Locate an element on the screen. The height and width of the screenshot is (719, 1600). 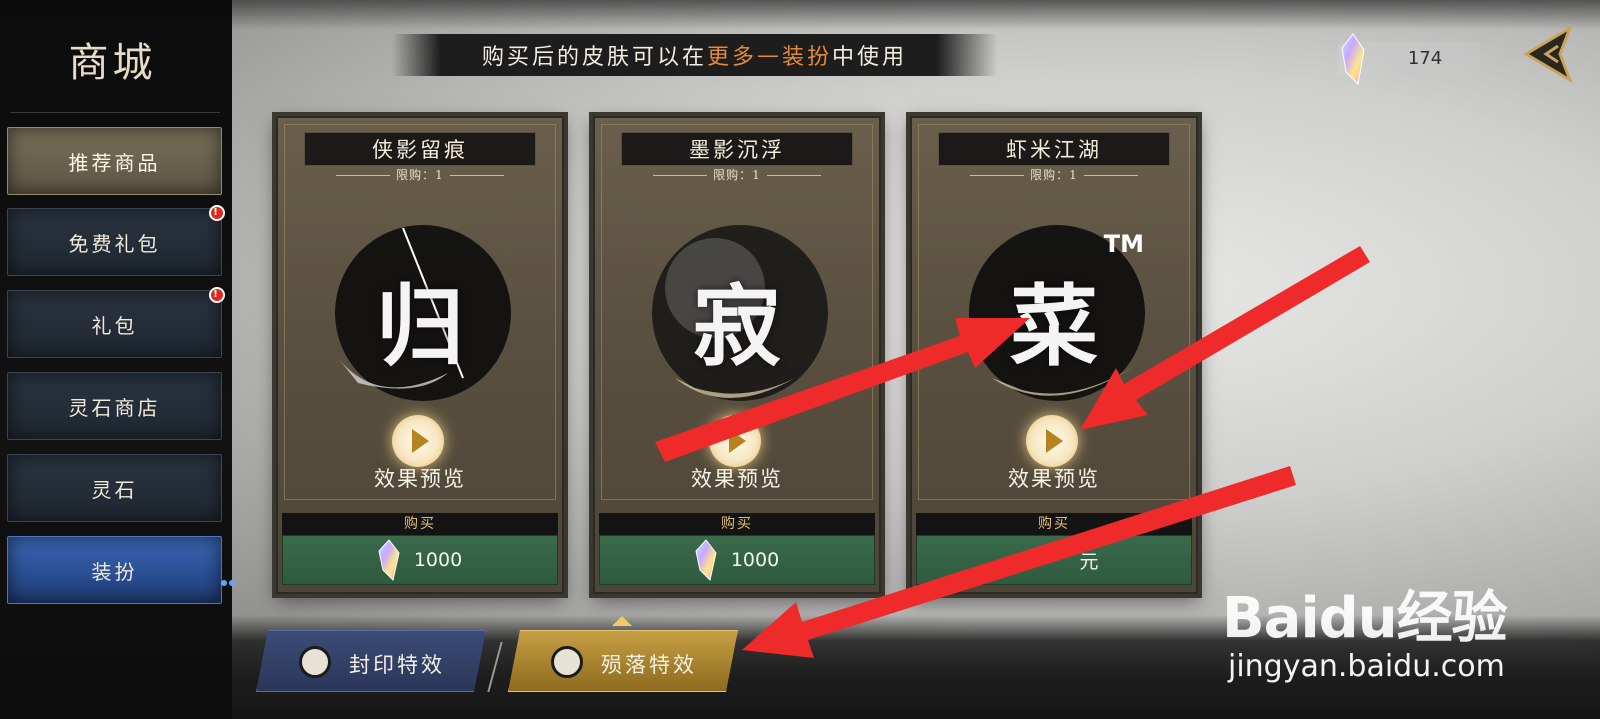
sidebar-item-dress-up: 装扮 is located at coordinates (121, 570).